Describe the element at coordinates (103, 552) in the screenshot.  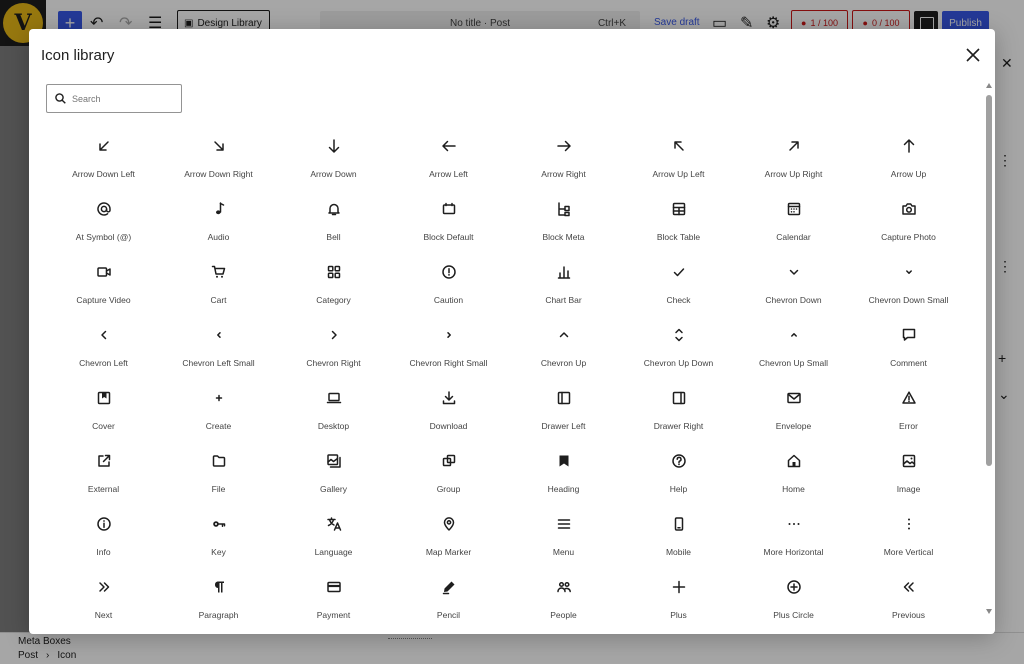
I see `icon-option-label: Info` at that location.